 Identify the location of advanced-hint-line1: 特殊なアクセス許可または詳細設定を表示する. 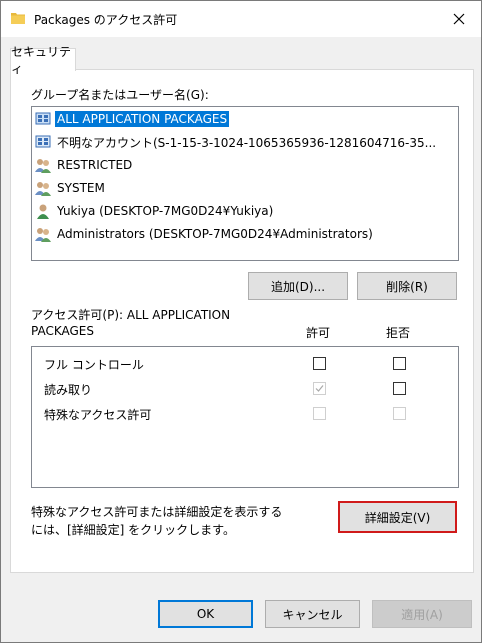
(157, 512).